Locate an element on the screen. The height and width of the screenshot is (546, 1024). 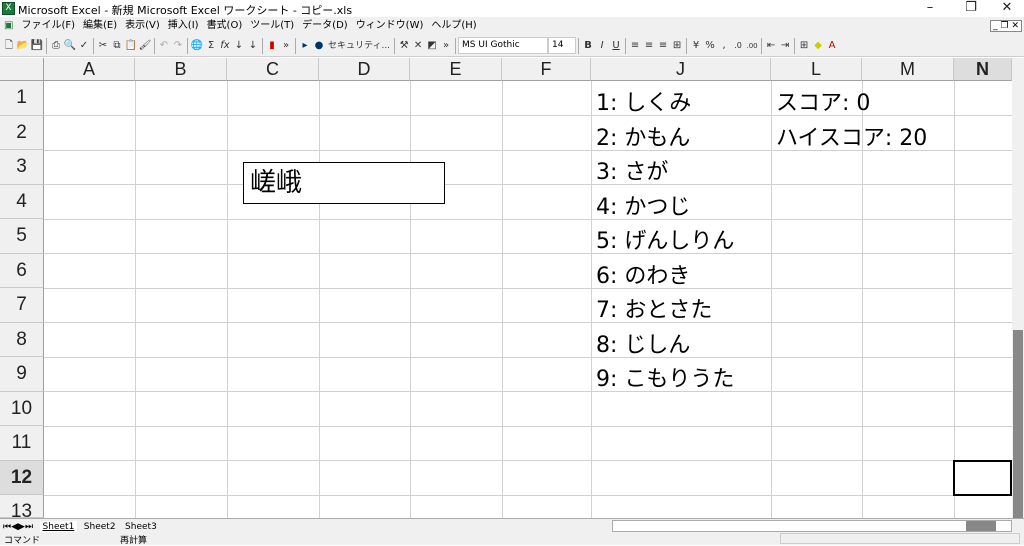
cell-j3: 3: さが is located at coordinates (632, 170).